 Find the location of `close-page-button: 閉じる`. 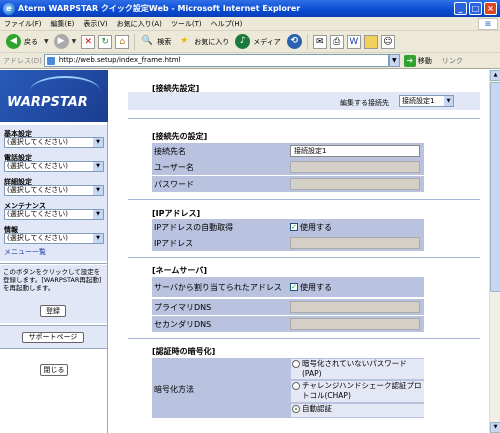

close-page-button: 閉じる is located at coordinates (54, 370).